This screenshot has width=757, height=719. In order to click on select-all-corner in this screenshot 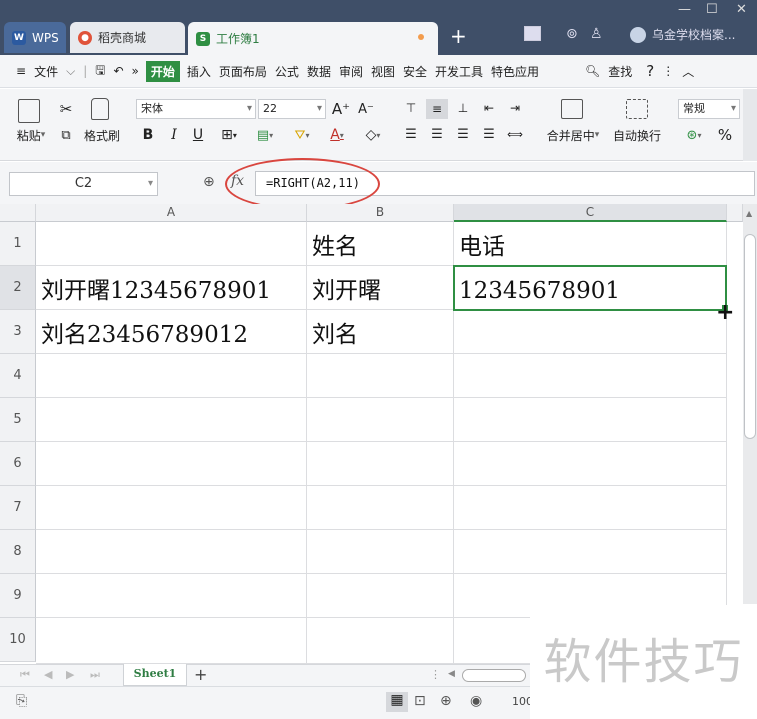, I will do `click(18, 213)`.